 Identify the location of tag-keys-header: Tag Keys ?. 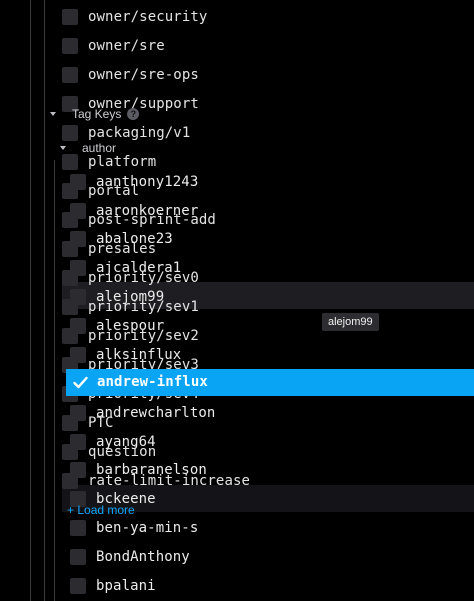
(95, 114).